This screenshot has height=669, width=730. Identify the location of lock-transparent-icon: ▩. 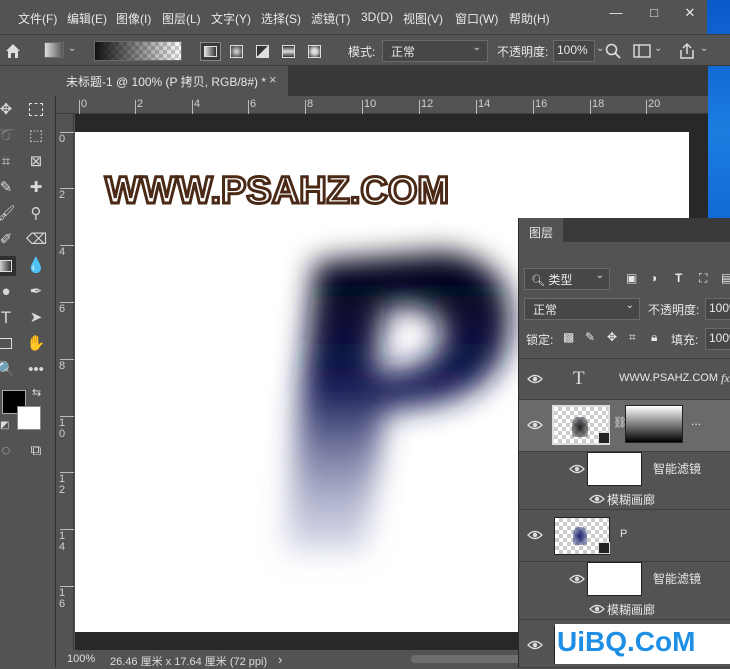
(568, 337).